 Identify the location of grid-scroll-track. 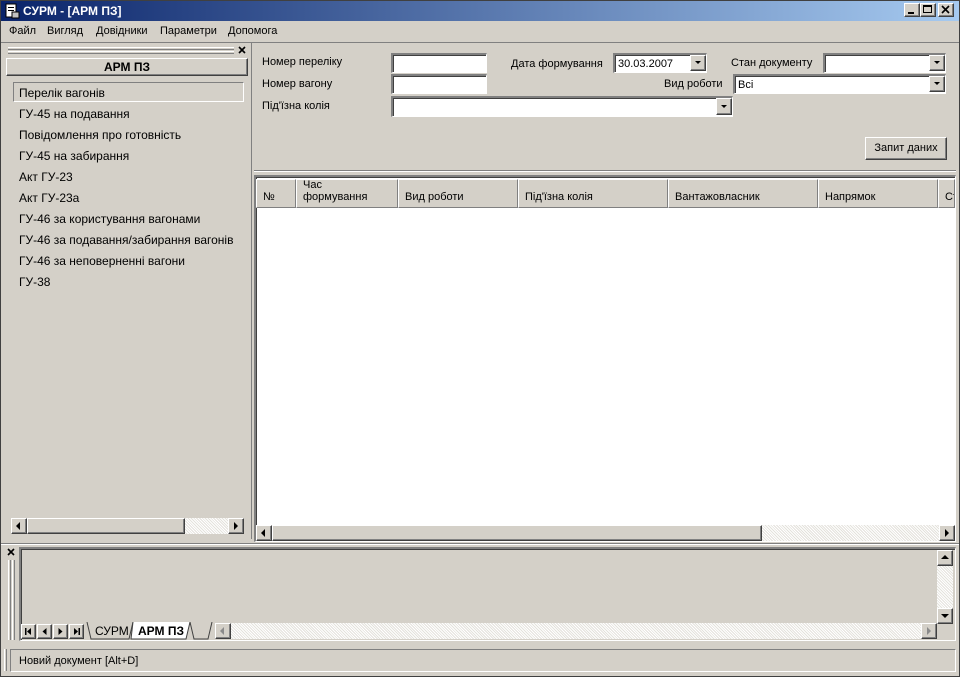
(850, 533).